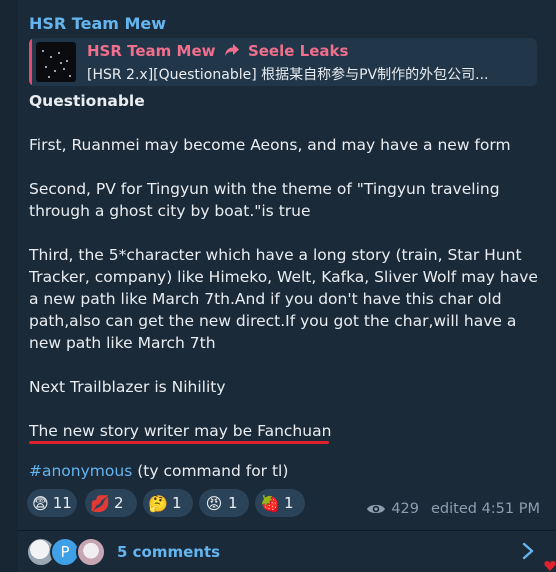 The width and height of the screenshot is (556, 572). I want to click on sender-name: HSR Team Mew, so click(97, 23).